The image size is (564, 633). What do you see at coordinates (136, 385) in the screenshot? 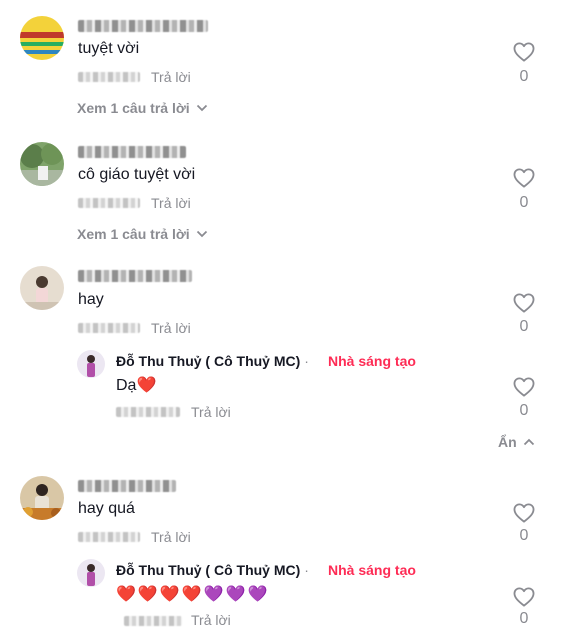
I see `reply-text: Dạ❤️` at bounding box center [136, 385].